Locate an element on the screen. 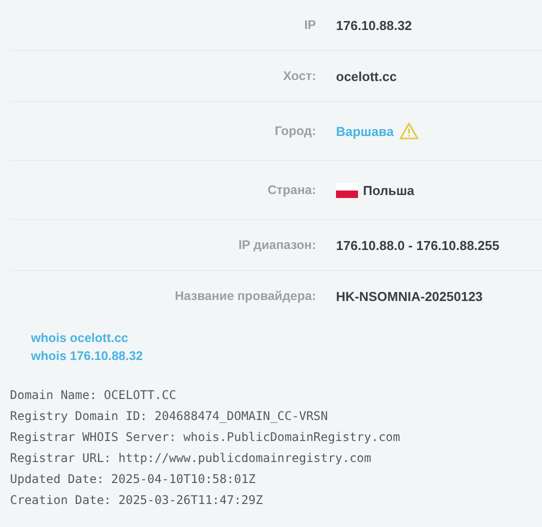 The width and height of the screenshot is (542, 527). whois-line: Registrar URL: http://www.publicdomainregistry.com is located at coordinates (191, 458).